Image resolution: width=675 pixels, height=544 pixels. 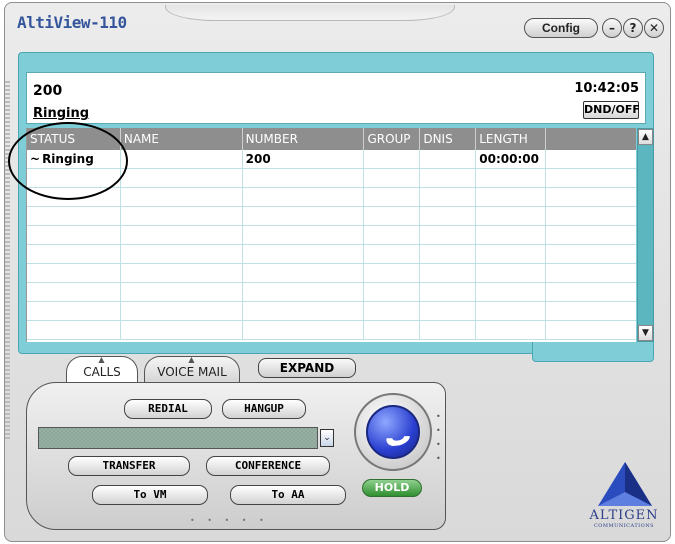 I want to click on conference-button: CONFERENCE, so click(x=268, y=466).